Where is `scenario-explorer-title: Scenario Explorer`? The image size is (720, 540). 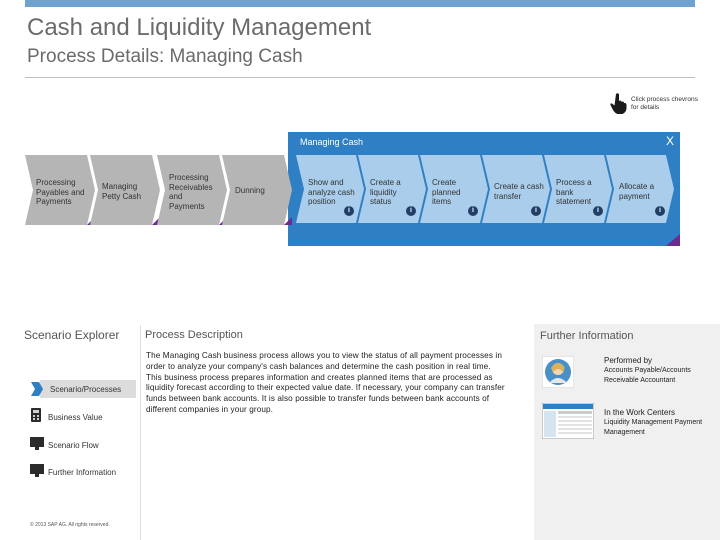 scenario-explorer-title: Scenario Explorer is located at coordinates (72, 335).